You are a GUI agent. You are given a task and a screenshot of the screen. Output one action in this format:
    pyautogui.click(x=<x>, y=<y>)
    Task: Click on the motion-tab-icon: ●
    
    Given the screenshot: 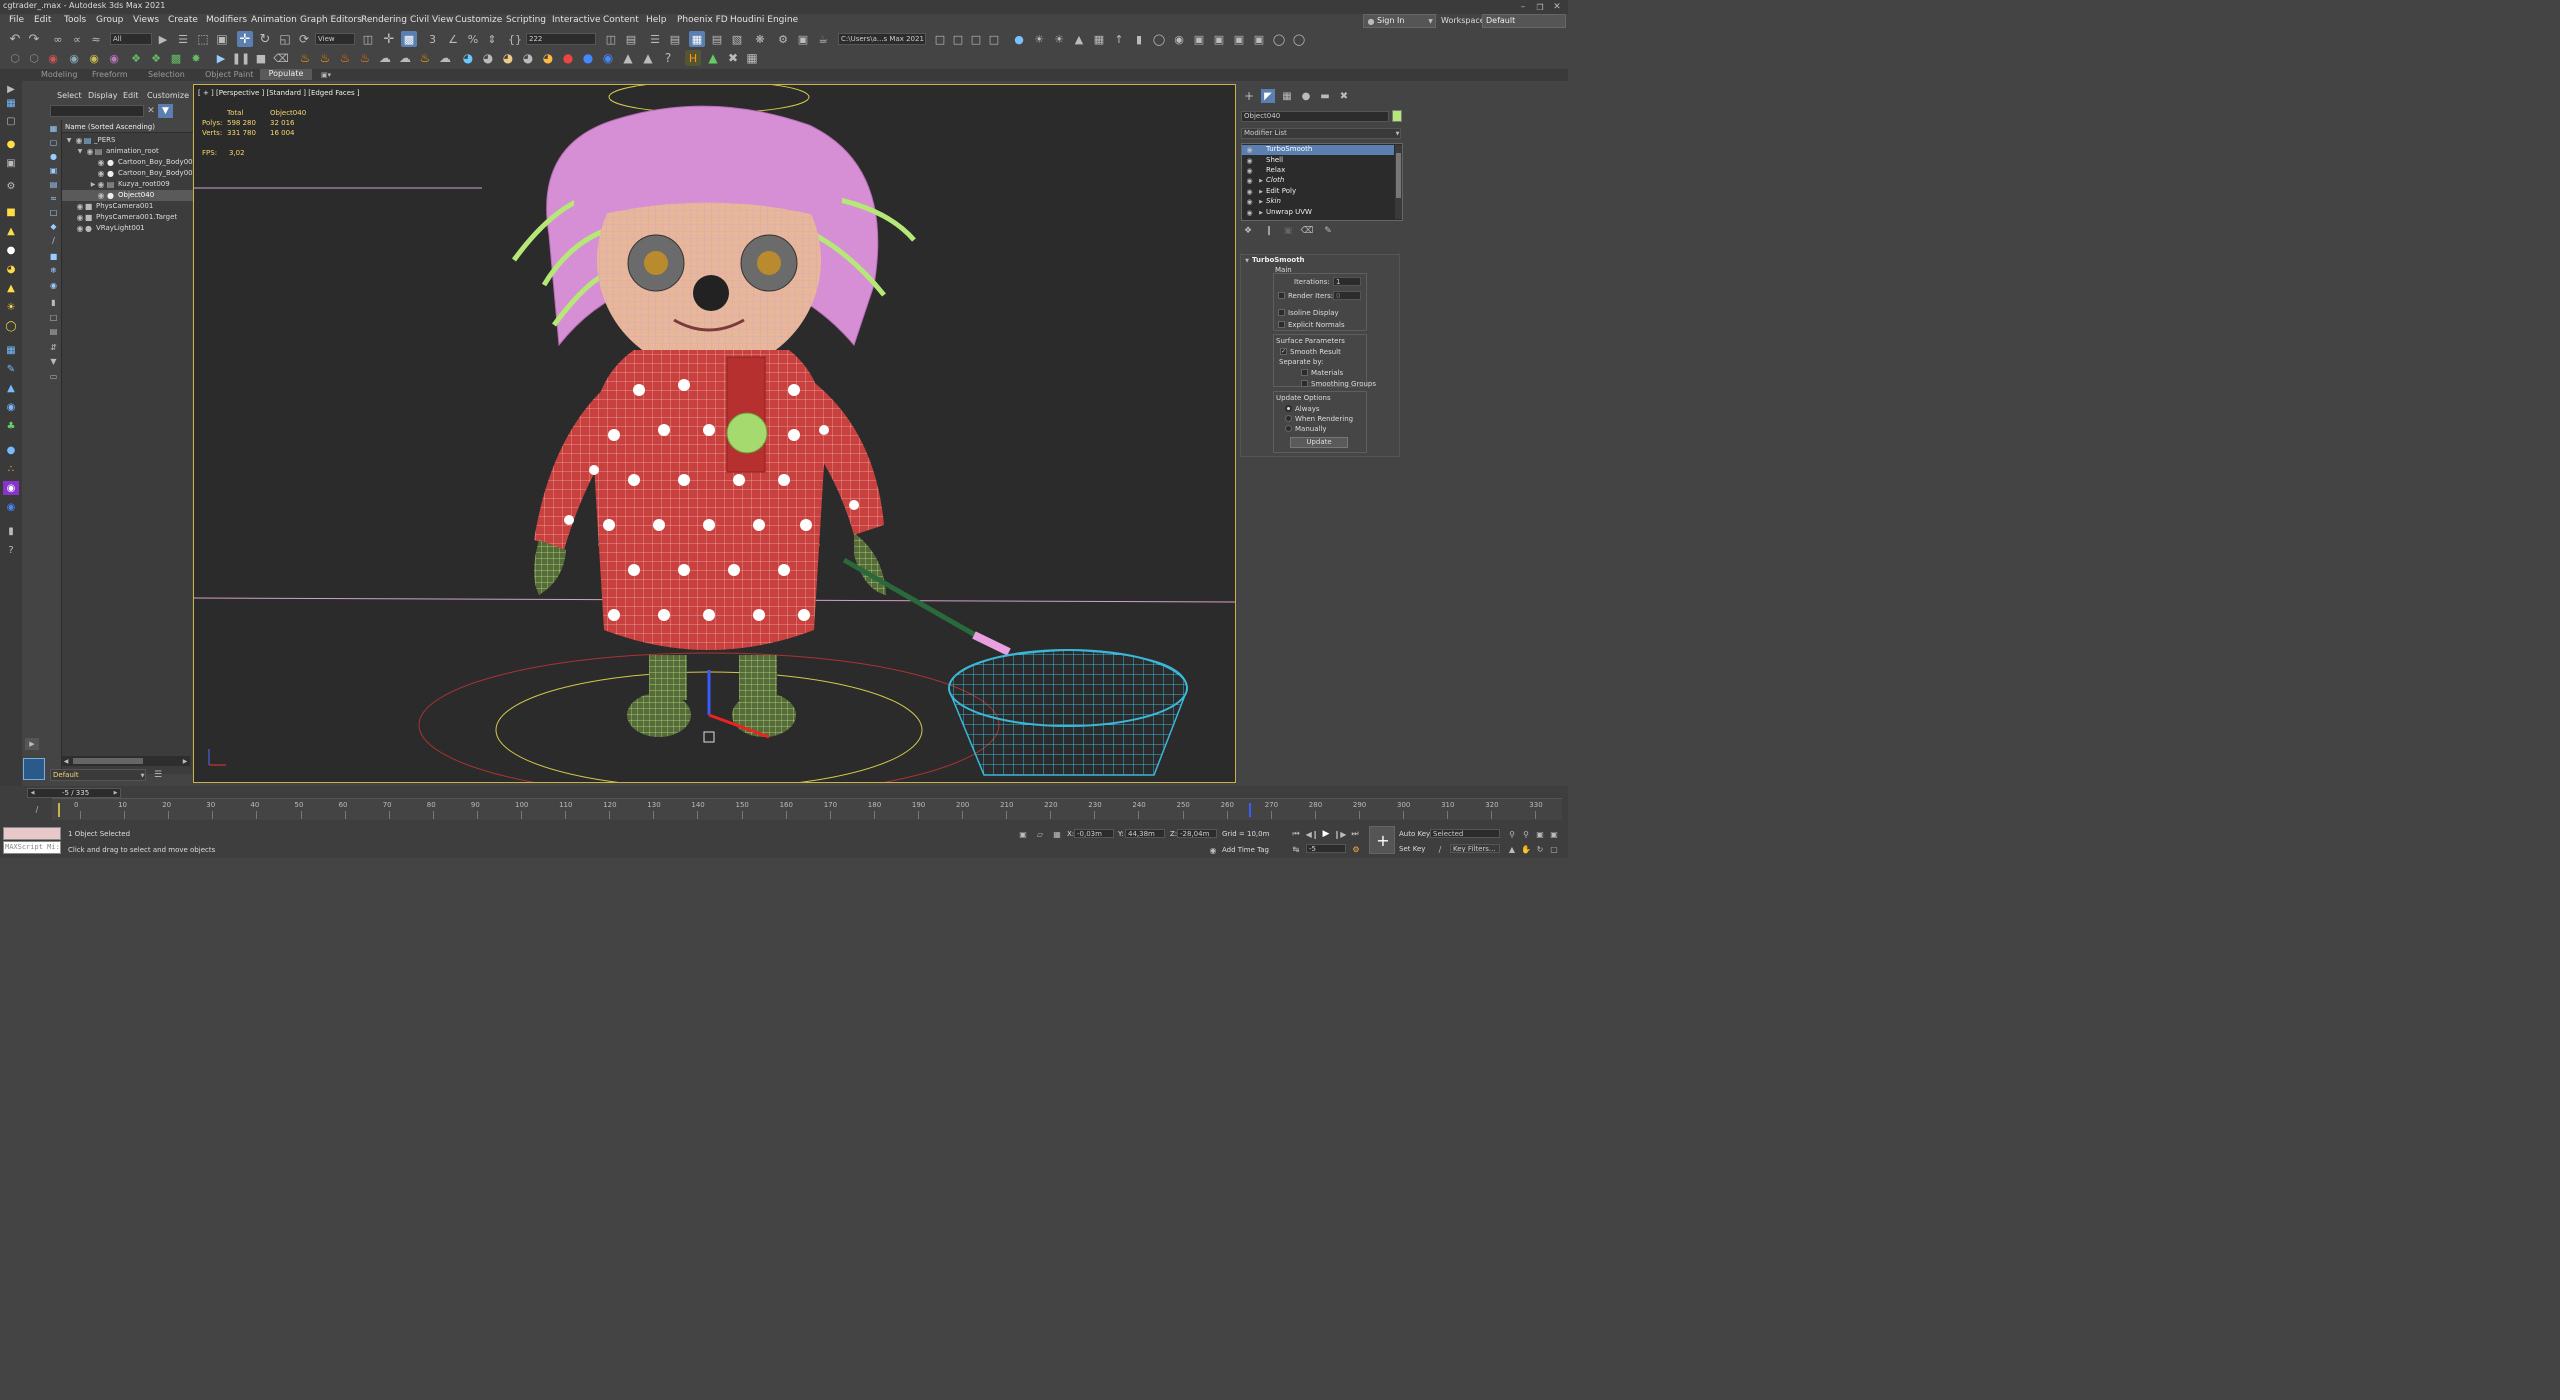 What is the action you would take?
    pyautogui.click(x=1306, y=96)
    